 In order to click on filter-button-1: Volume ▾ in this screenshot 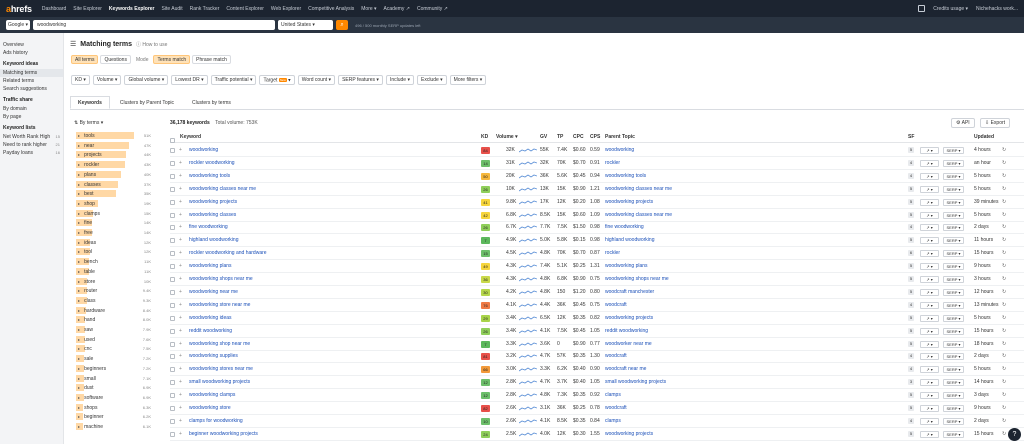, I will do `click(107, 80)`.